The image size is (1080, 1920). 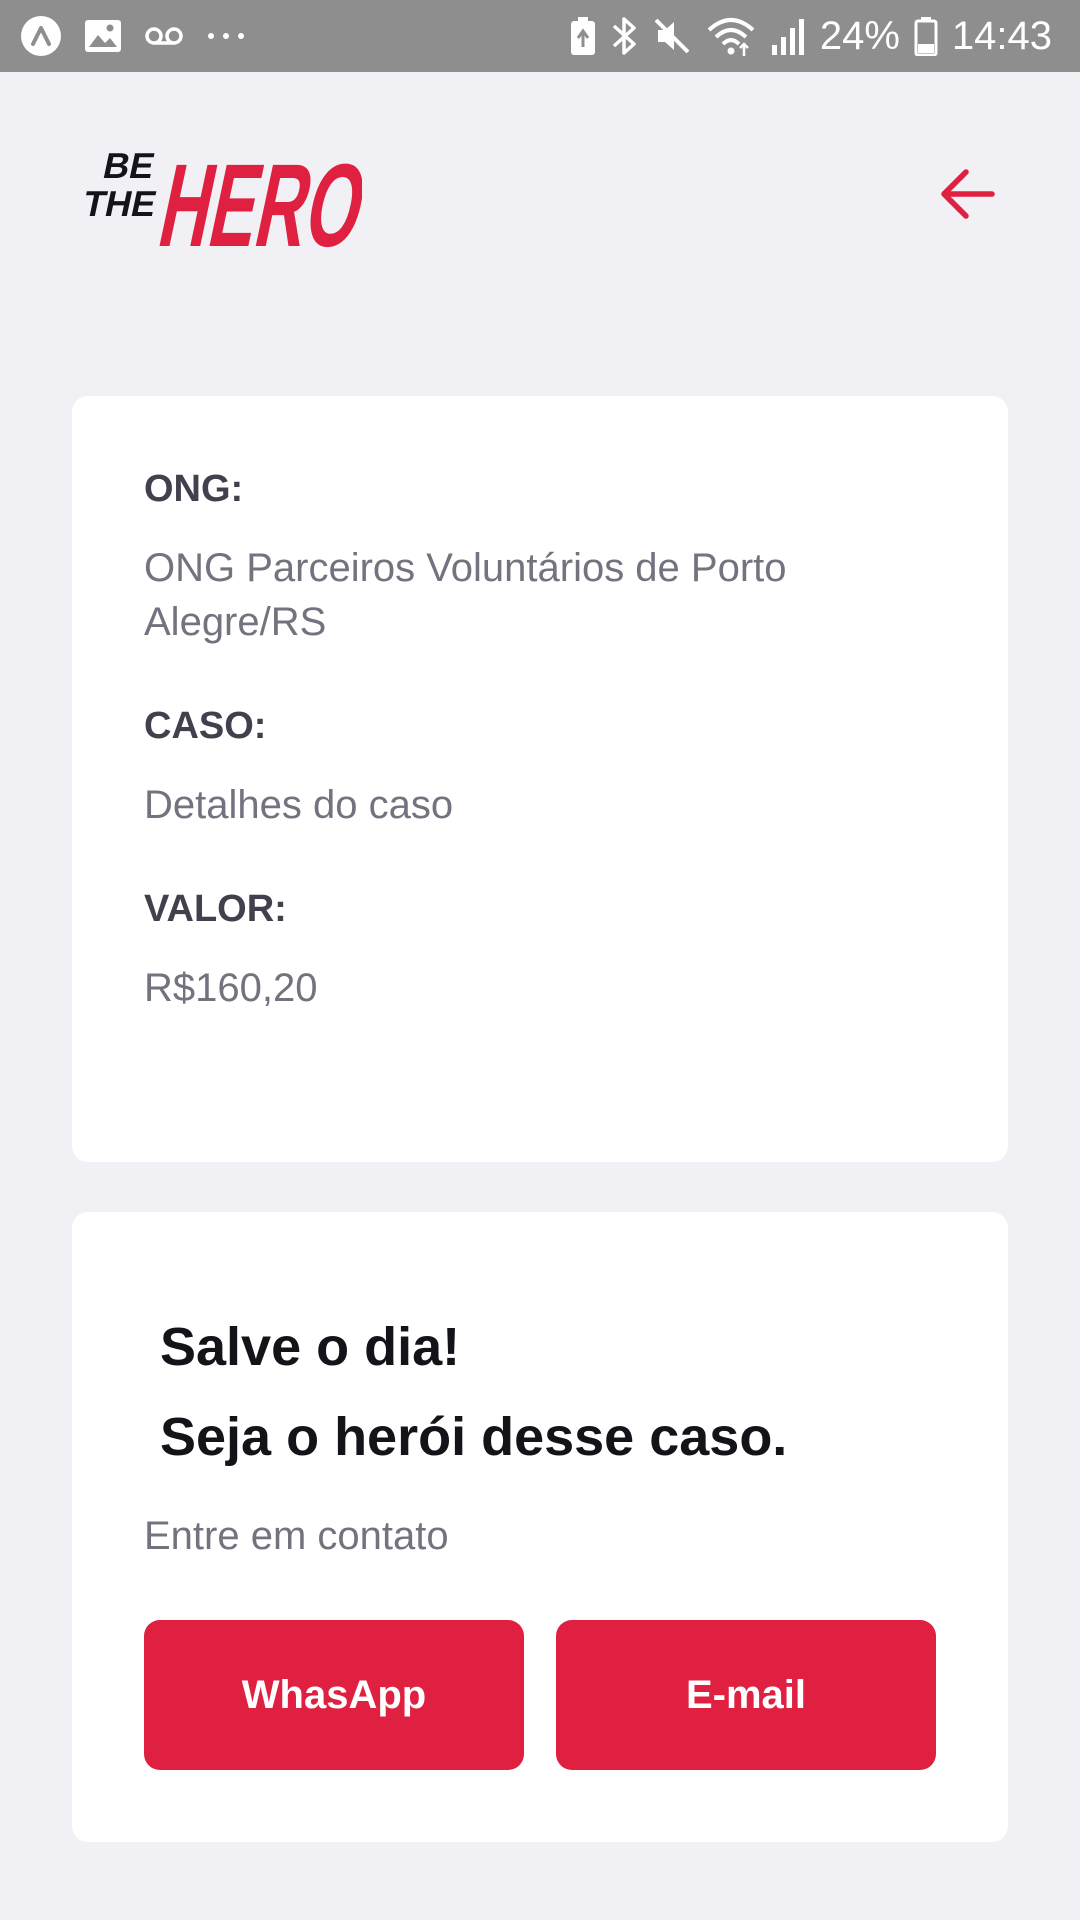 I want to click on hero-title: Salve o dia! Seja o herói desse caso., so click(x=473, y=1392).